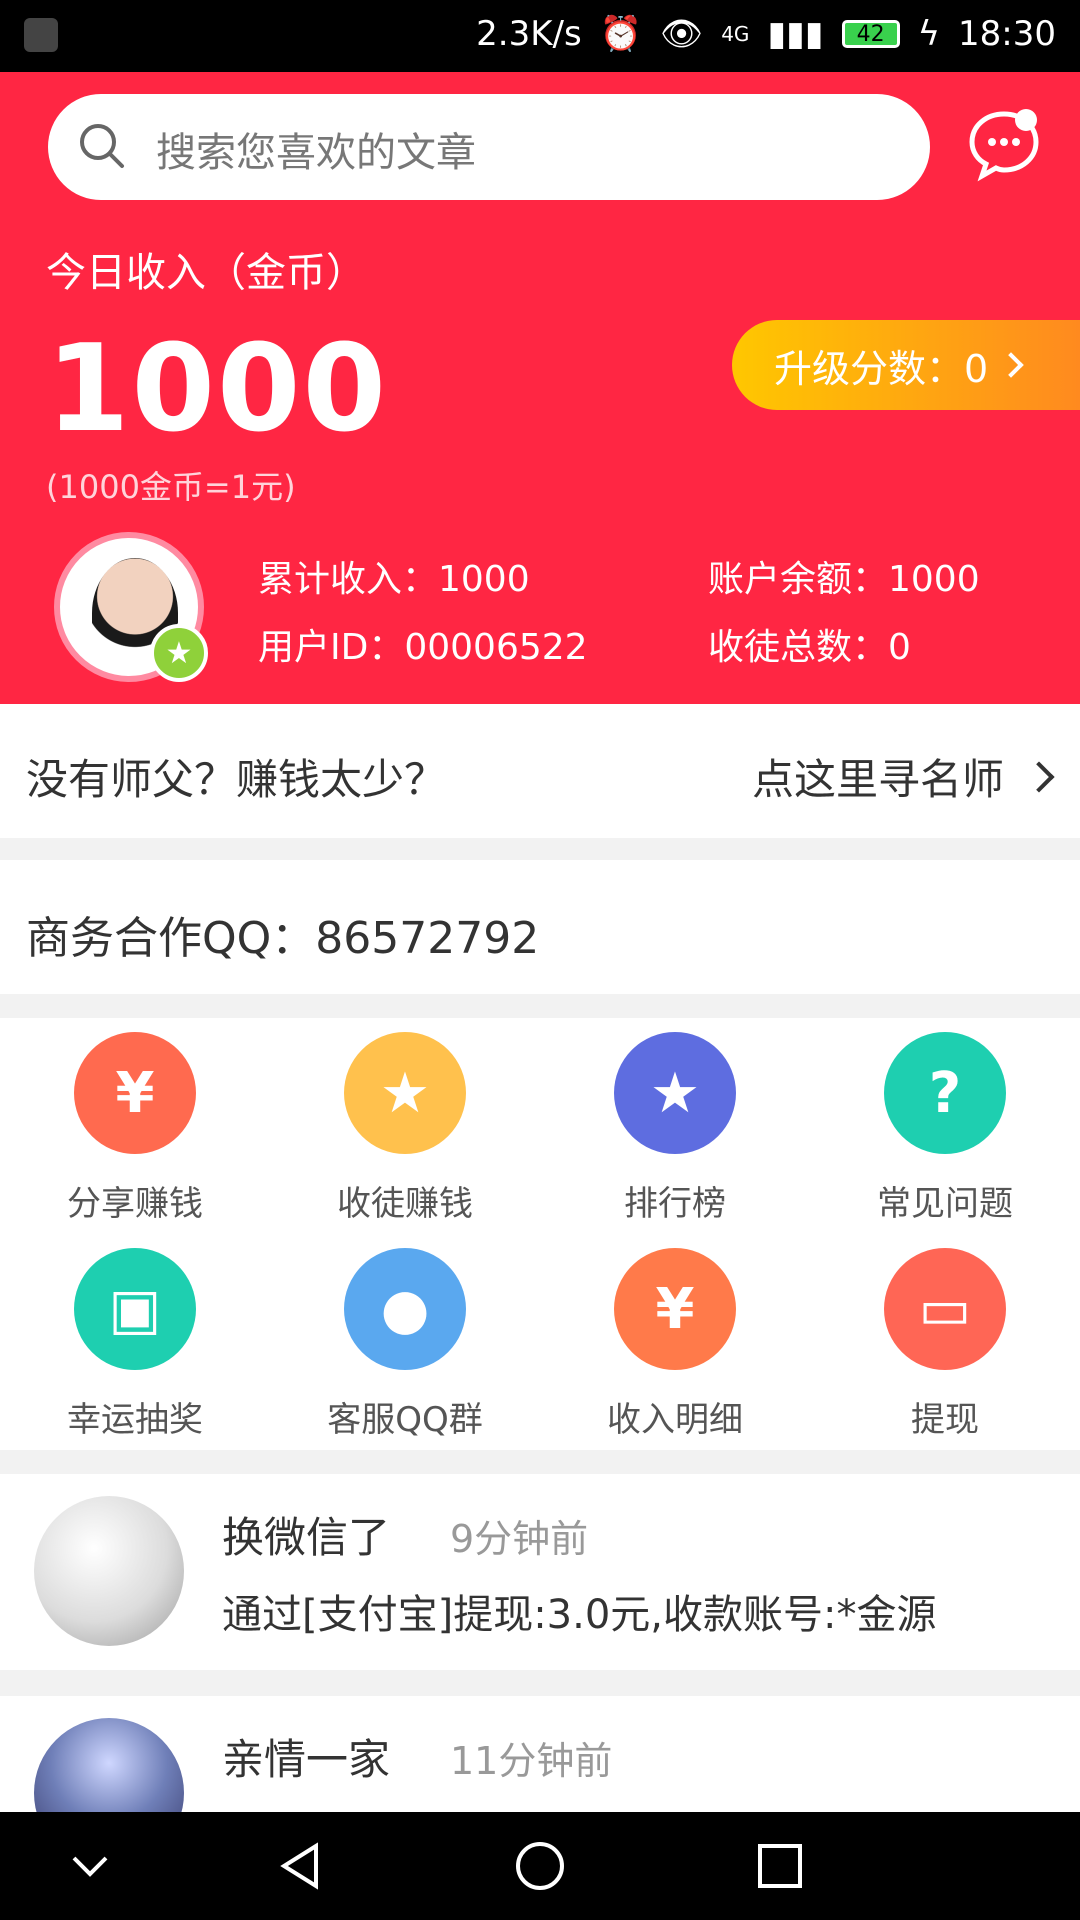  I want to click on network-label: 4G, so click(735, 34).